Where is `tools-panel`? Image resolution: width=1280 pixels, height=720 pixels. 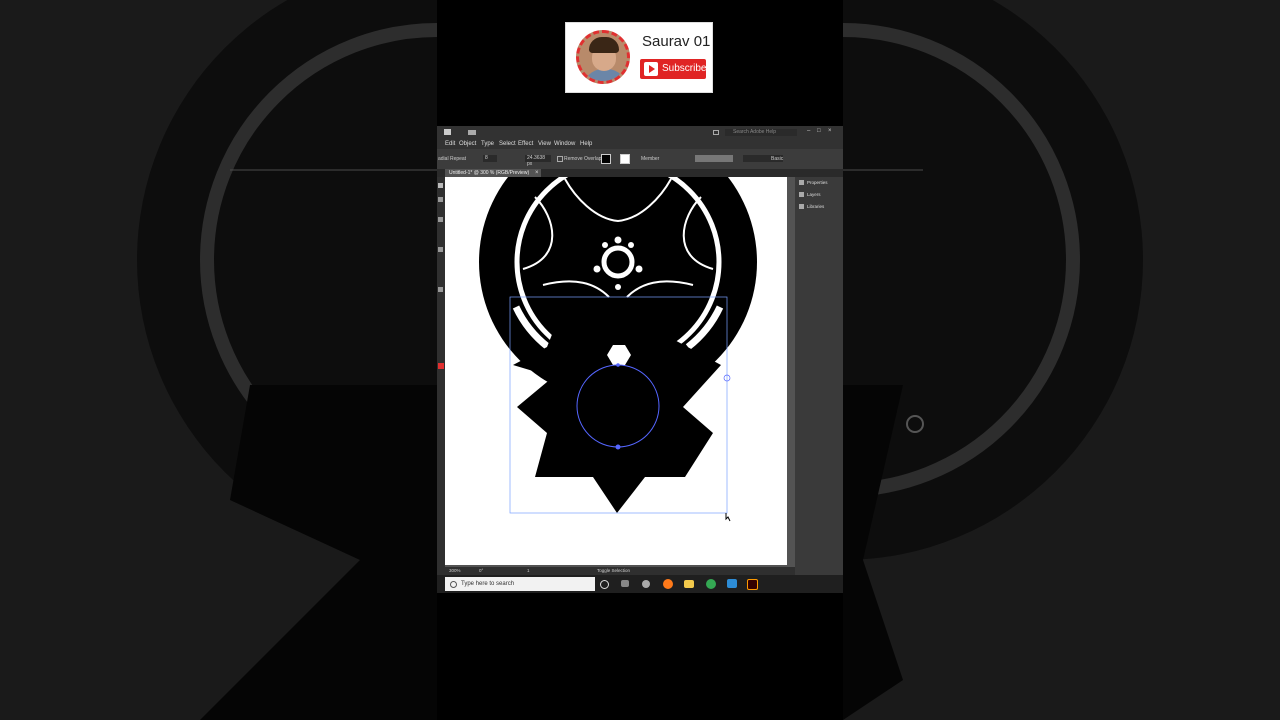
tools-panel is located at coordinates (441, 377).